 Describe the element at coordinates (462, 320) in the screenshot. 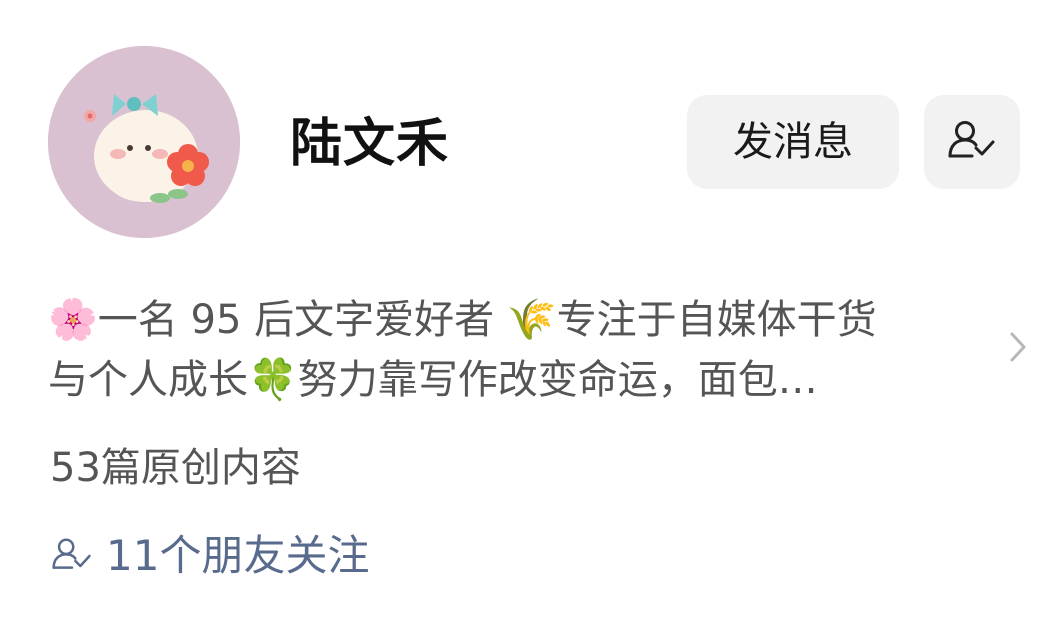

I see `bio-line: 🌸一名 95 后文字爱好者 🌾专注于自媒体干货` at that location.